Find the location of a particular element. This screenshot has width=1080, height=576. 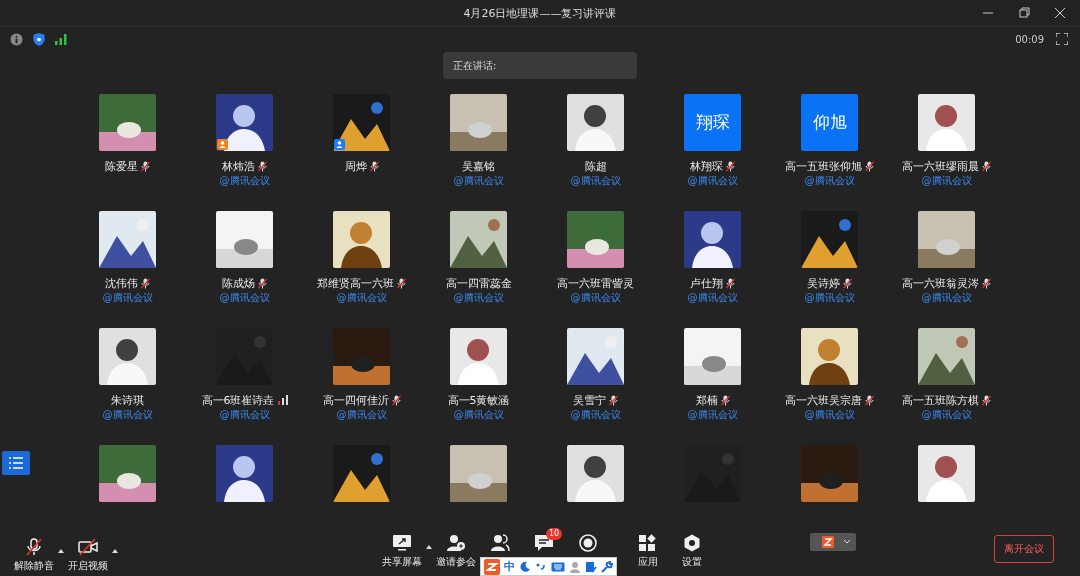

list-view-button is located at coordinates (16, 463).